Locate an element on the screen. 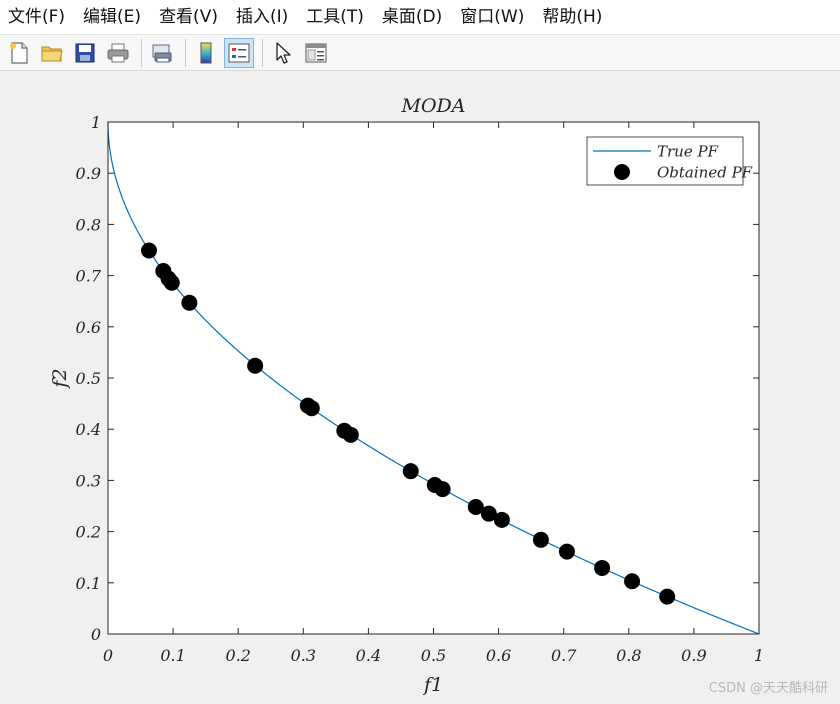 The width and height of the screenshot is (840, 704). menu-desktop: 桌面(D) is located at coordinates (412, 17).